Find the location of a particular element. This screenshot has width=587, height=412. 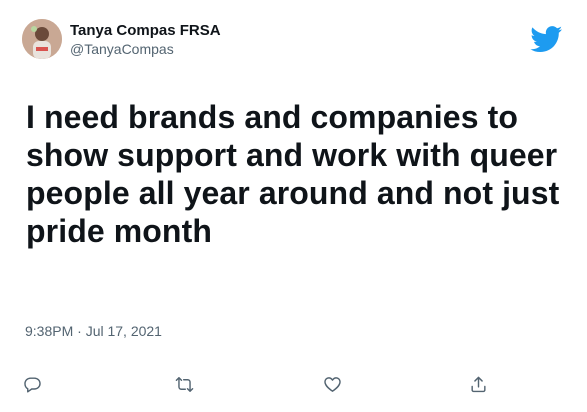

share-icon is located at coordinates (478, 384).